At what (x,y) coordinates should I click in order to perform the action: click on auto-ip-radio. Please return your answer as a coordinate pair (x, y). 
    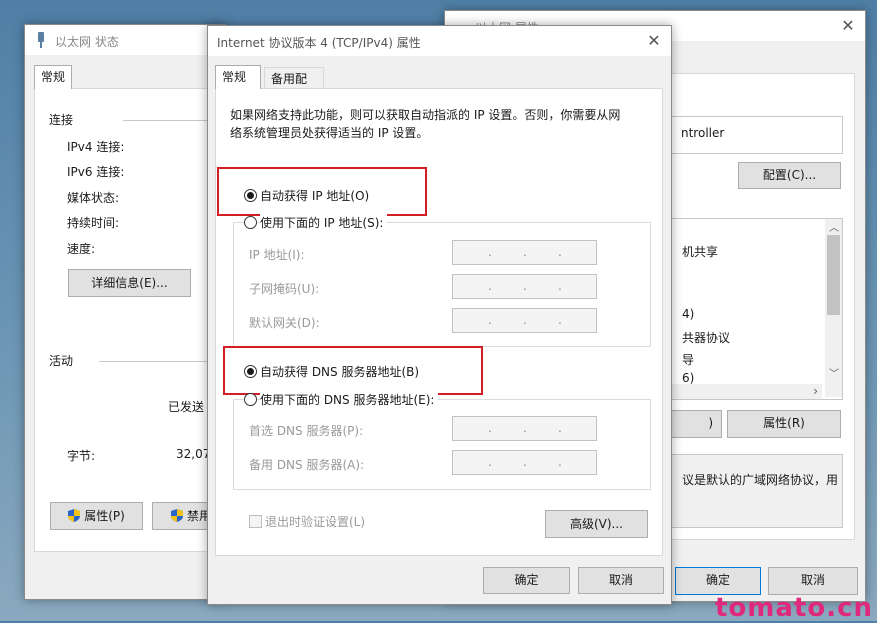
    Looking at the image, I should click on (250, 195).